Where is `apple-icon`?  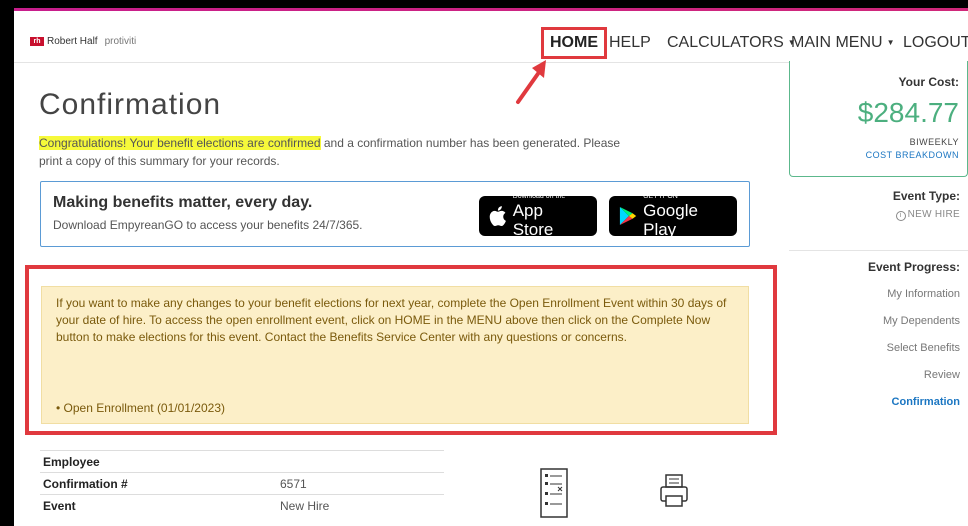
apple-icon is located at coordinates (497, 216).